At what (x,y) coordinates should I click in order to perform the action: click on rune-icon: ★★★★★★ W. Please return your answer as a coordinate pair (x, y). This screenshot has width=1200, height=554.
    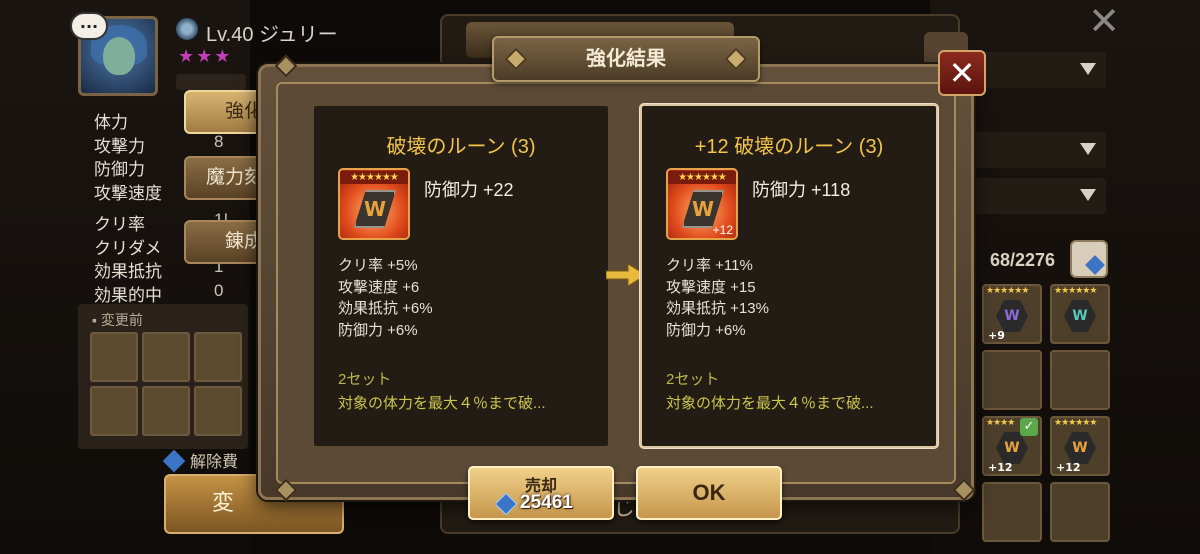
    Looking at the image, I should click on (374, 204).